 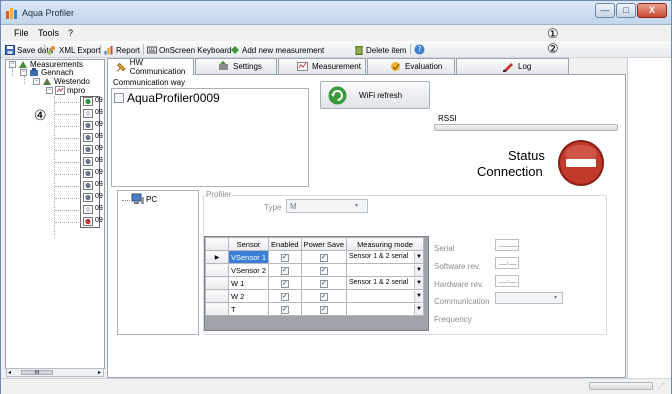 What do you see at coordinates (70, 33) in the screenshot?
I see `menu-help: ?` at bounding box center [70, 33].